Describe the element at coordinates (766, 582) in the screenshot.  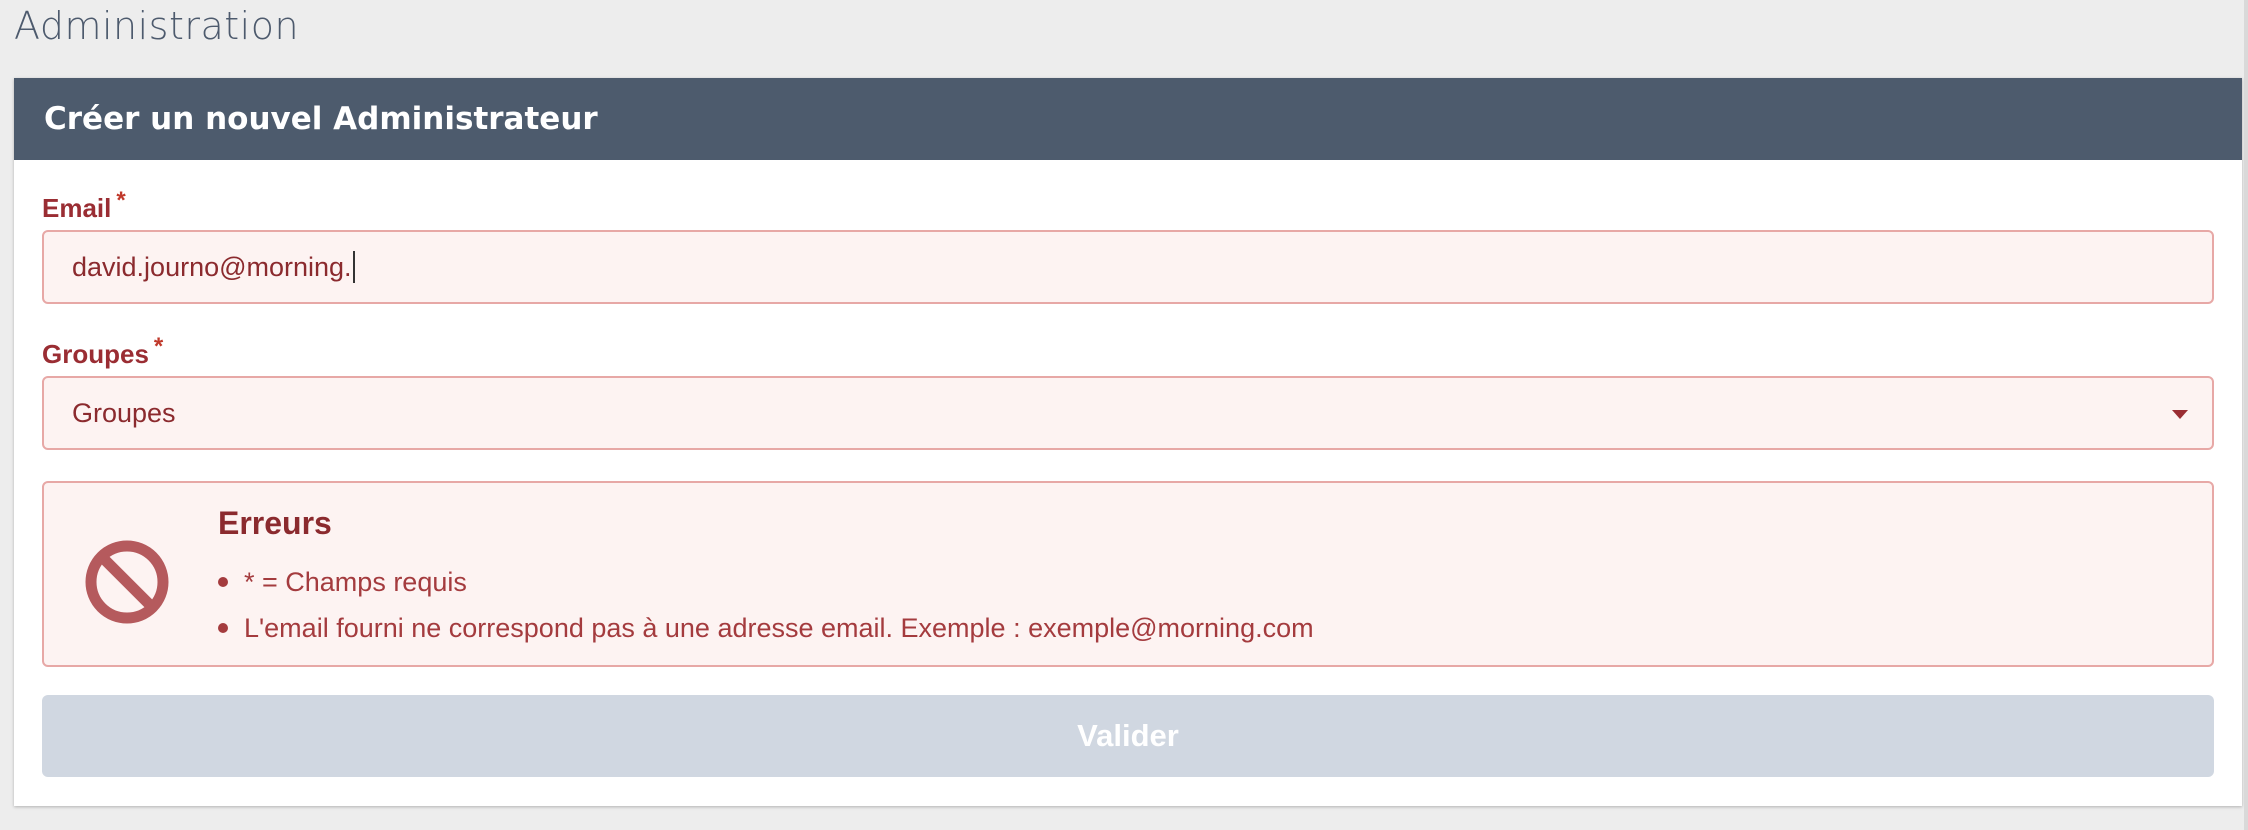
I see `error-item: * = Champs requis` at that location.